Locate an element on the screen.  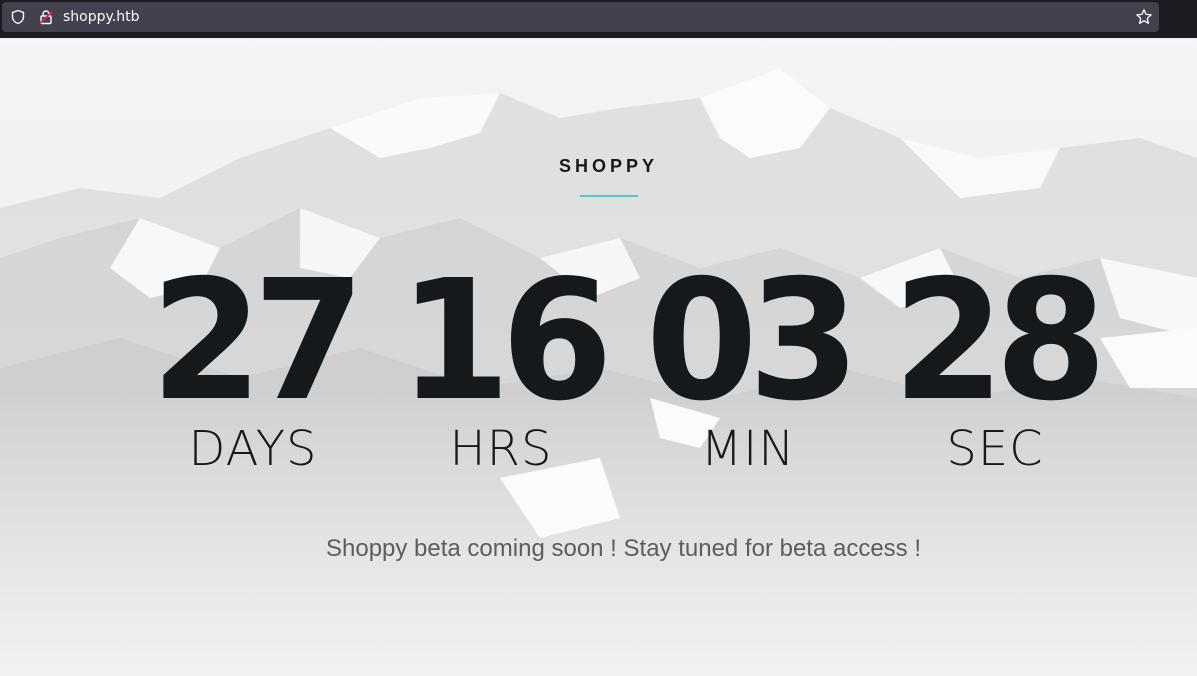
countdown-days-value: 27 is located at coordinates (257, 341).